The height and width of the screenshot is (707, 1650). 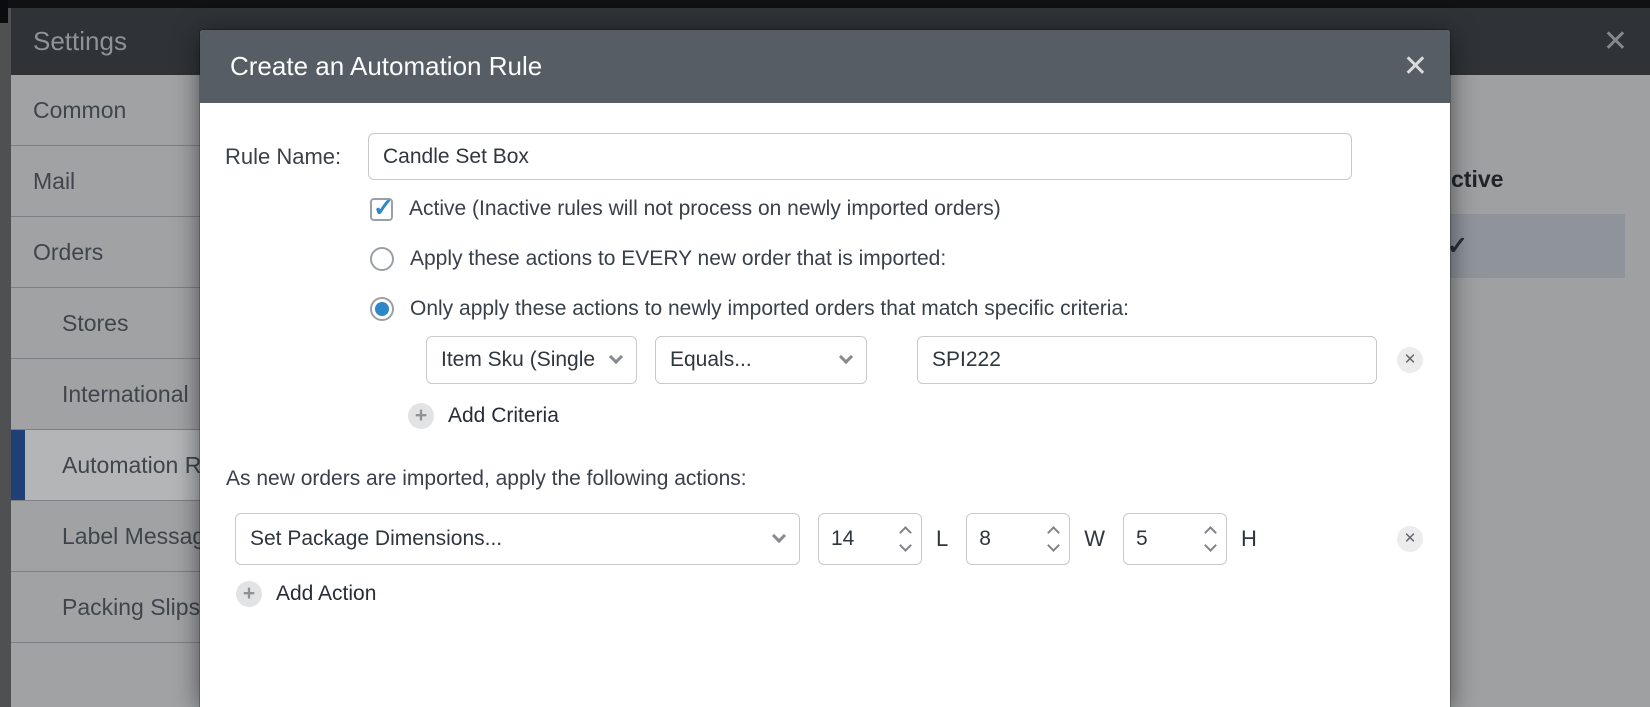 What do you see at coordinates (80, 109) in the screenshot?
I see `sidebar-item-label: Common` at bounding box center [80, 109].